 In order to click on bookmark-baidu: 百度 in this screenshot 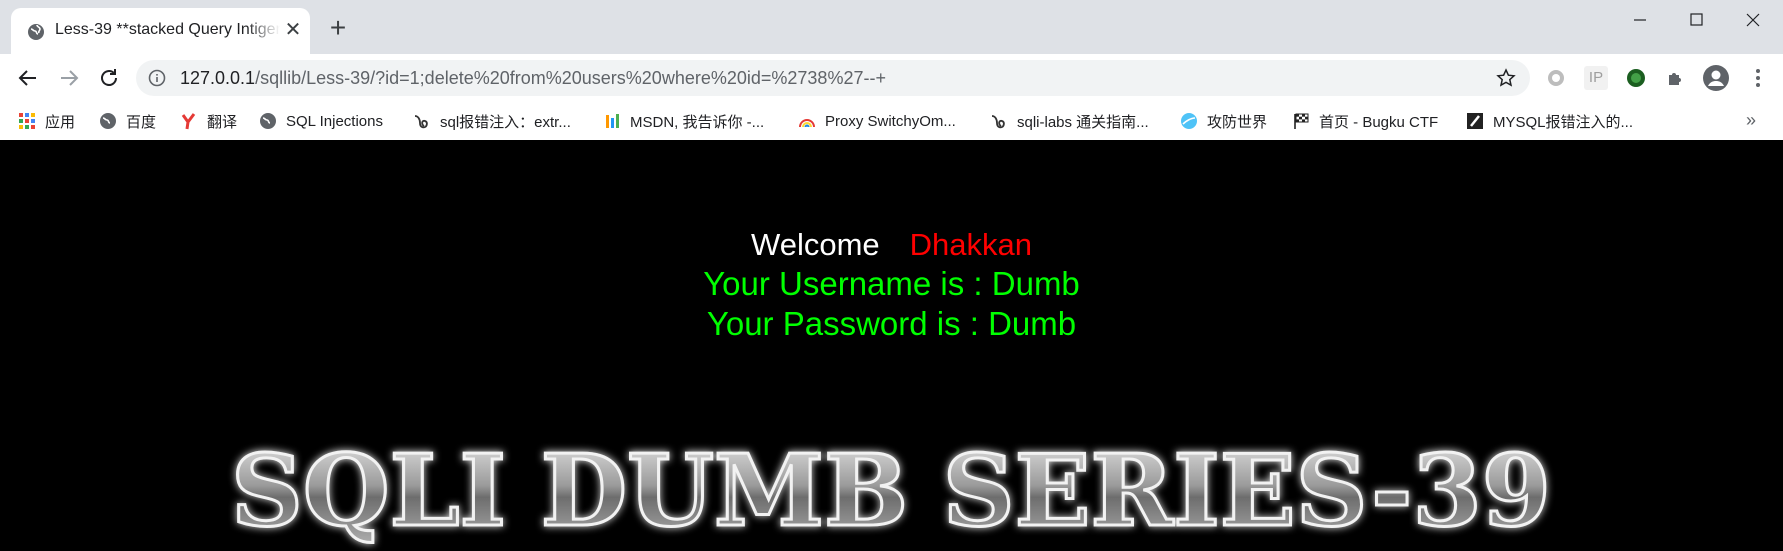, I will do `click(127, 121)`.